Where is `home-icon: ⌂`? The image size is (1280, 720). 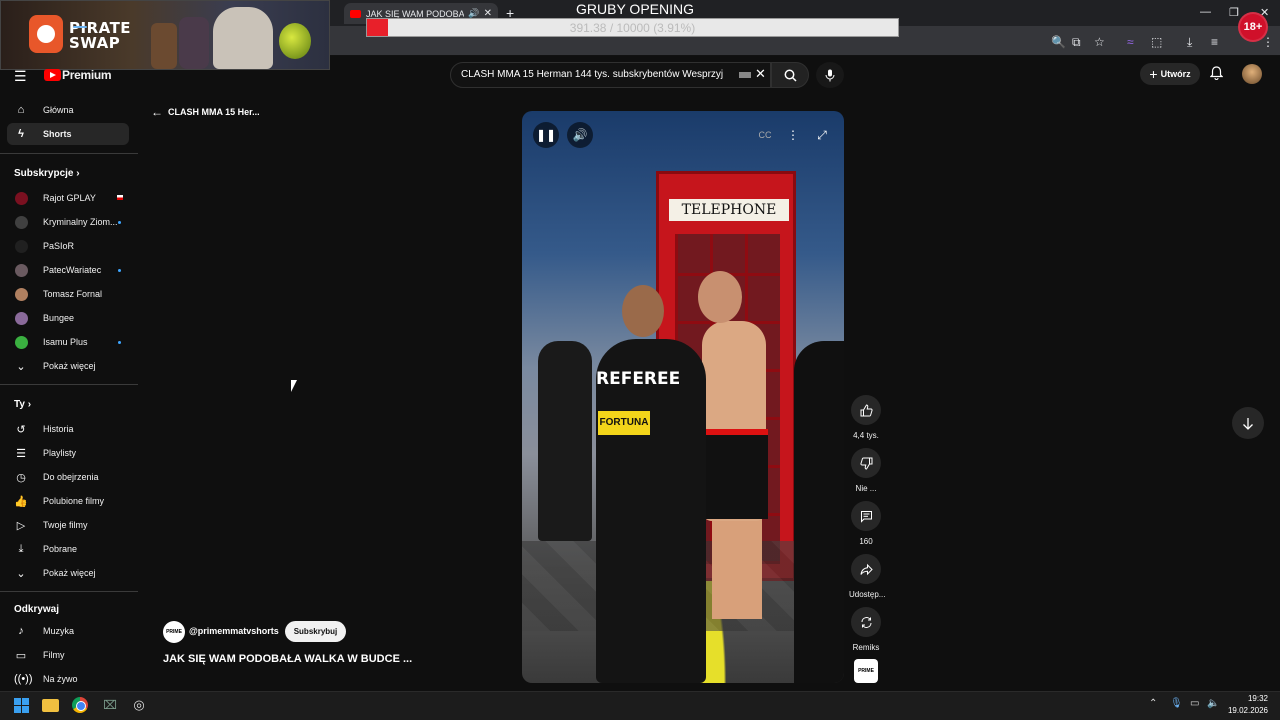 home-icon: ⌂ is located at coordinates (21, 110).